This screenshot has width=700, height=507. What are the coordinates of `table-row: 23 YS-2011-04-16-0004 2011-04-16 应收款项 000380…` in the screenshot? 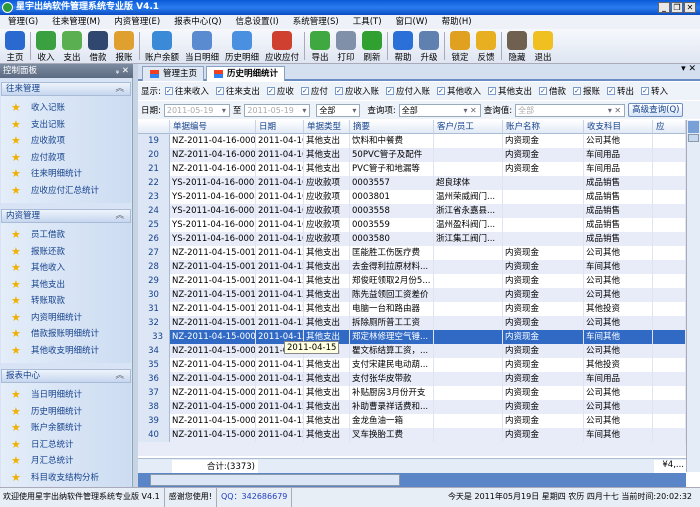 It's located at (412, 197).